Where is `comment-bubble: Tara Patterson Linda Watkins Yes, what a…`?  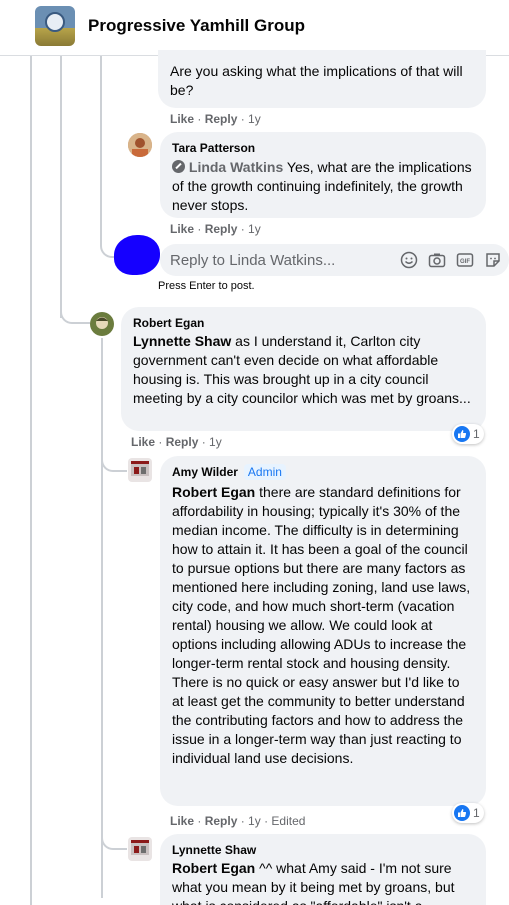
comment-bubble: Tara Patterson Linda Watkins Yes, what a… is located at coordinates (323, 175).